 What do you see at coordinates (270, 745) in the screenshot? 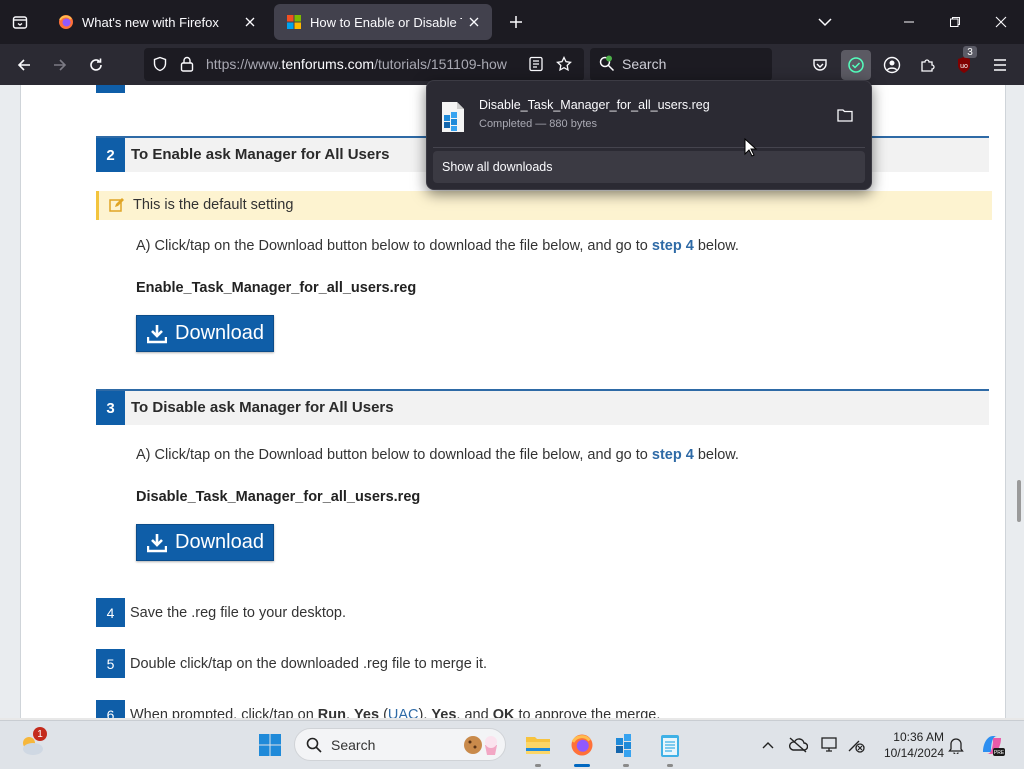
I see `start-button` at bounding box center [270, 745].